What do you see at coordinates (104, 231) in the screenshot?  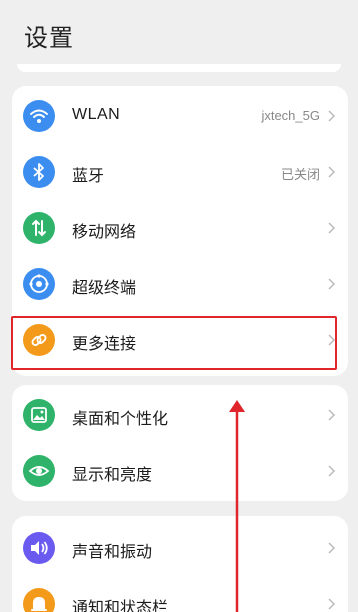 I see `setting-item-label: 移动网络` at bounding box center [104, 231].